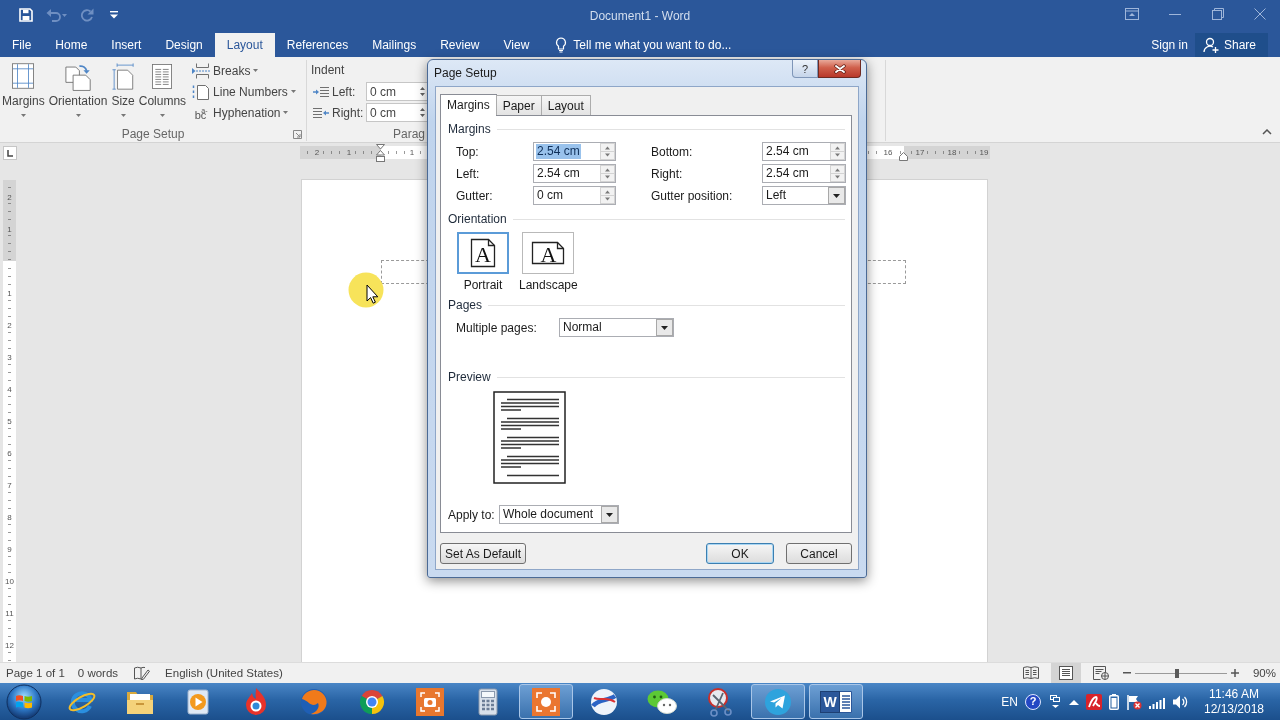  Describe the element at coordinates (9, 229) in the screenshot. I see `ruler-number: 1` at that location.